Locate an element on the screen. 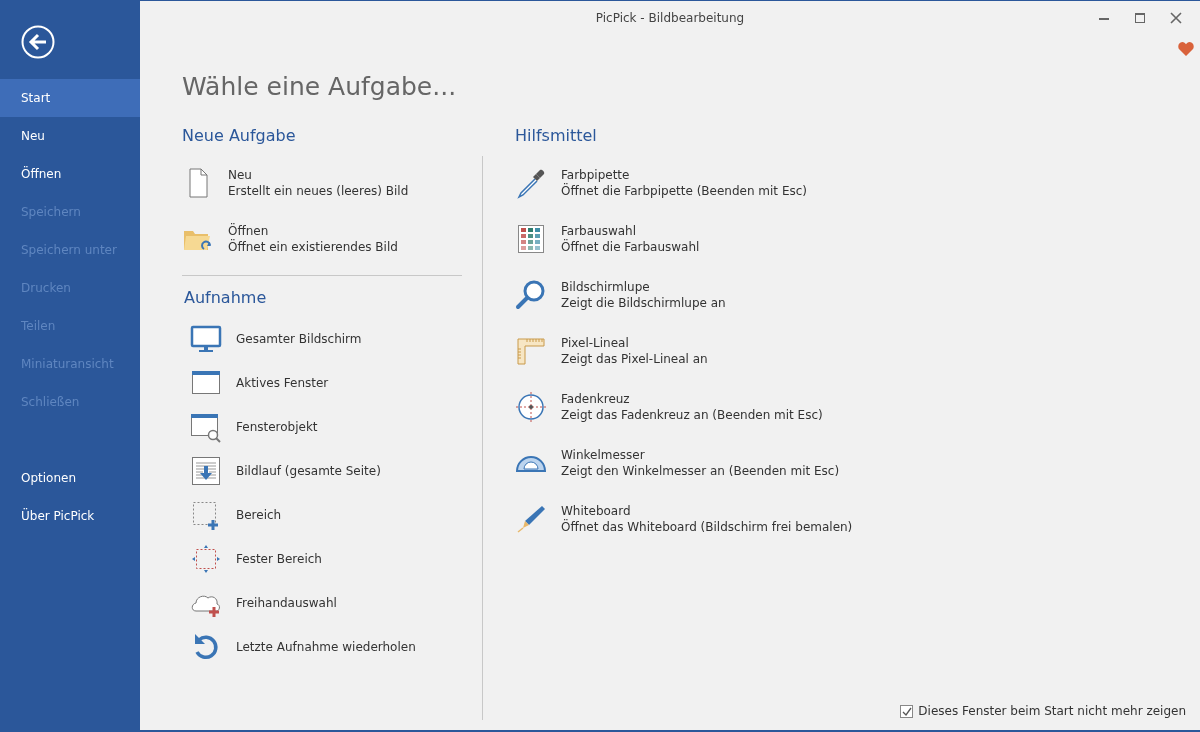 This screenshot has width=1200, height=732. task-item: Öffnen Öffnet ein existierendes Bild is located at coordinates (322, 239).